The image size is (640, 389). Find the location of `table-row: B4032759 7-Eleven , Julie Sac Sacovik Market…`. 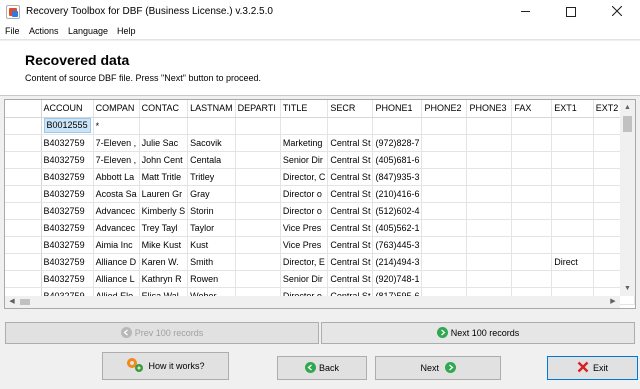

table-row: B4032759 7-Eleven , Julie Sac Sacovik Market… is located at coordinates (320, 143).